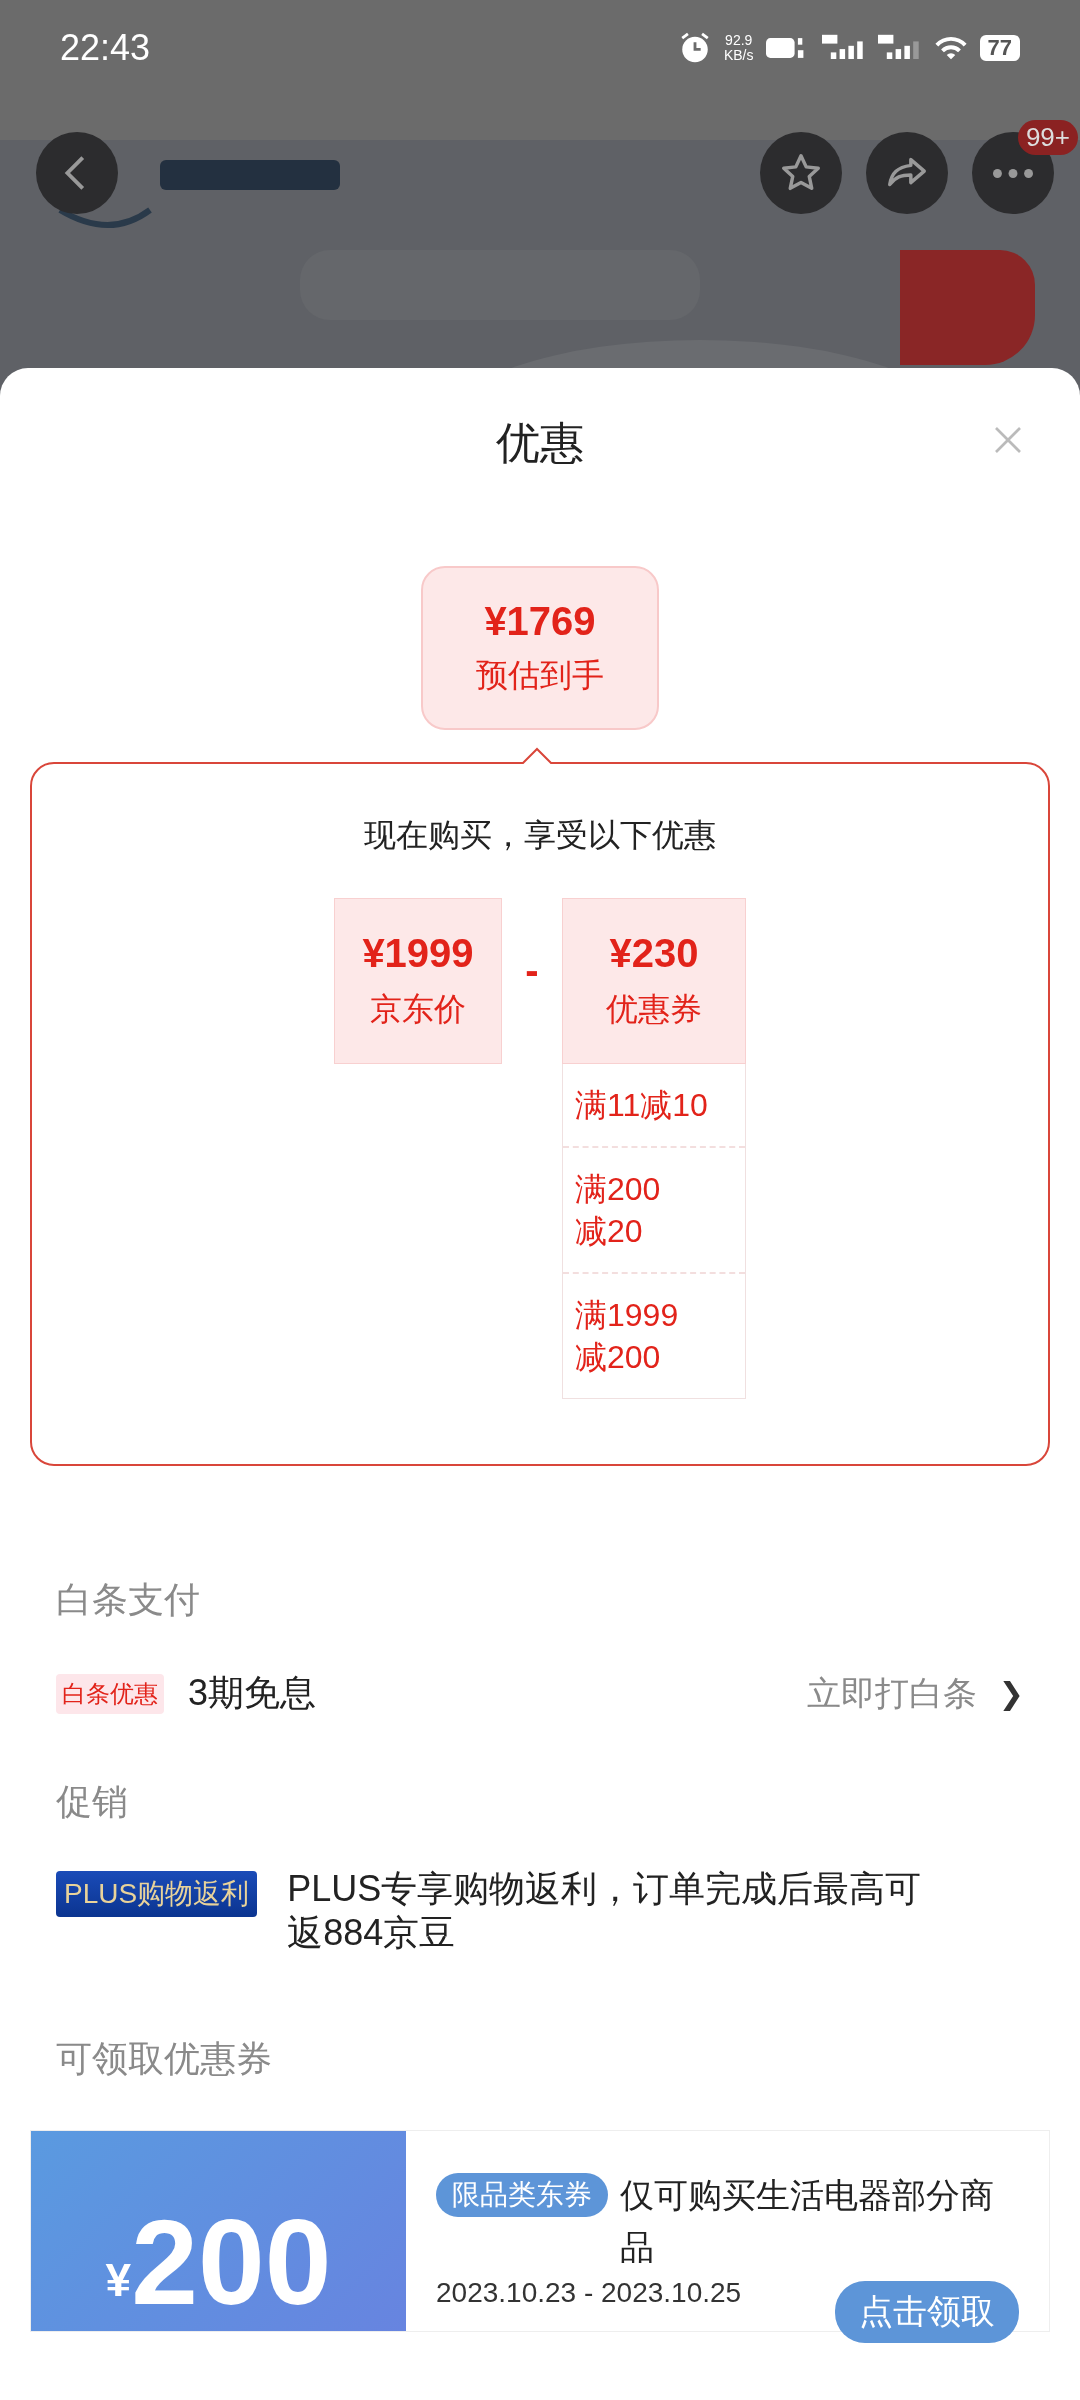 Image resolution: width=1080 pixels, height=2400 pixels. I want to click on coupon-amount: 200, so click(231, 2262).